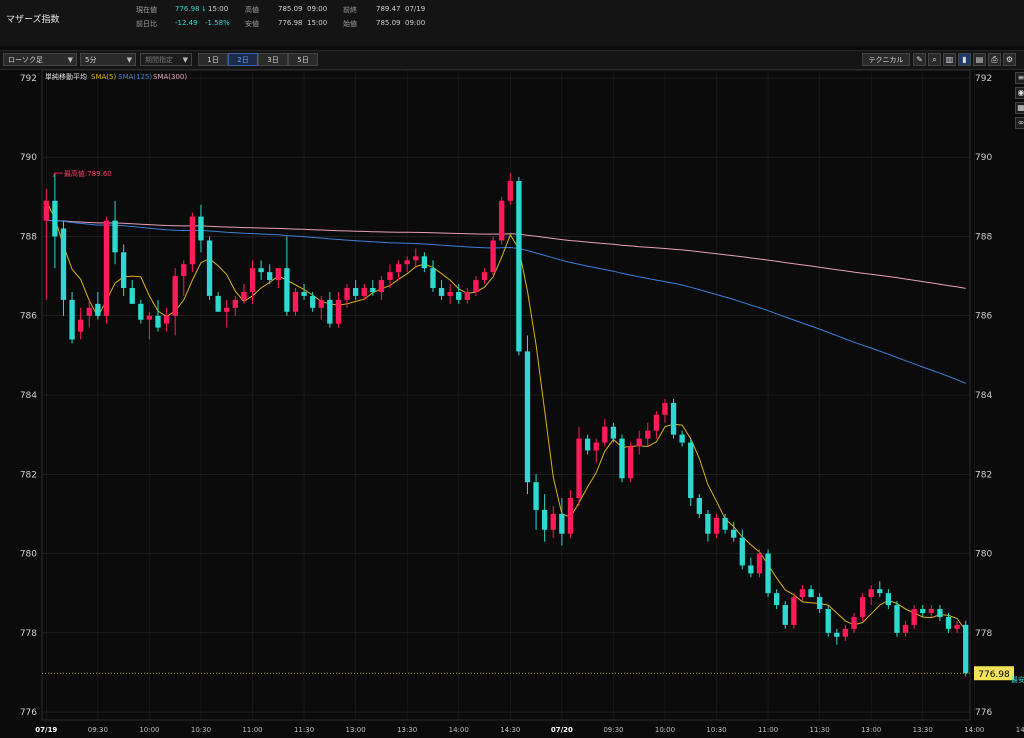 This screenshot has width=1024, height=738. What do you see at coordinates (28, 555) in the screenshot?
I see `y-tick-label-left: 780` at bounding box center [28, 555].